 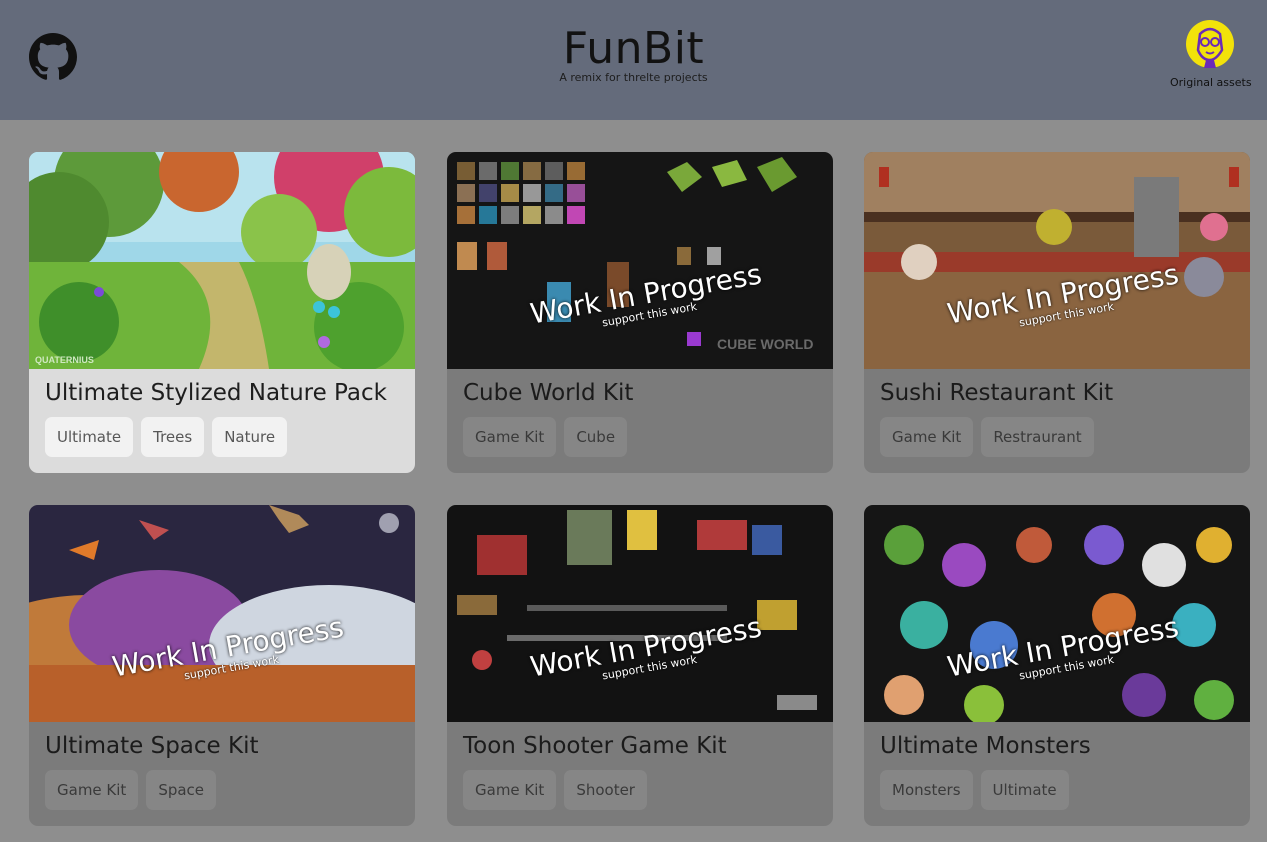 I want to click on card-title: Ultimate Monsters, so click(x=985, y=746).